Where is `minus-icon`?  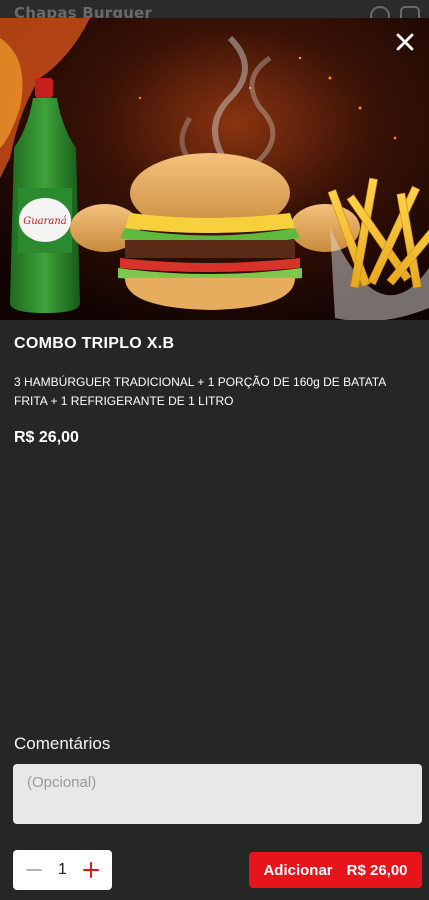
minus-icon is located at coordinates (34, 870).